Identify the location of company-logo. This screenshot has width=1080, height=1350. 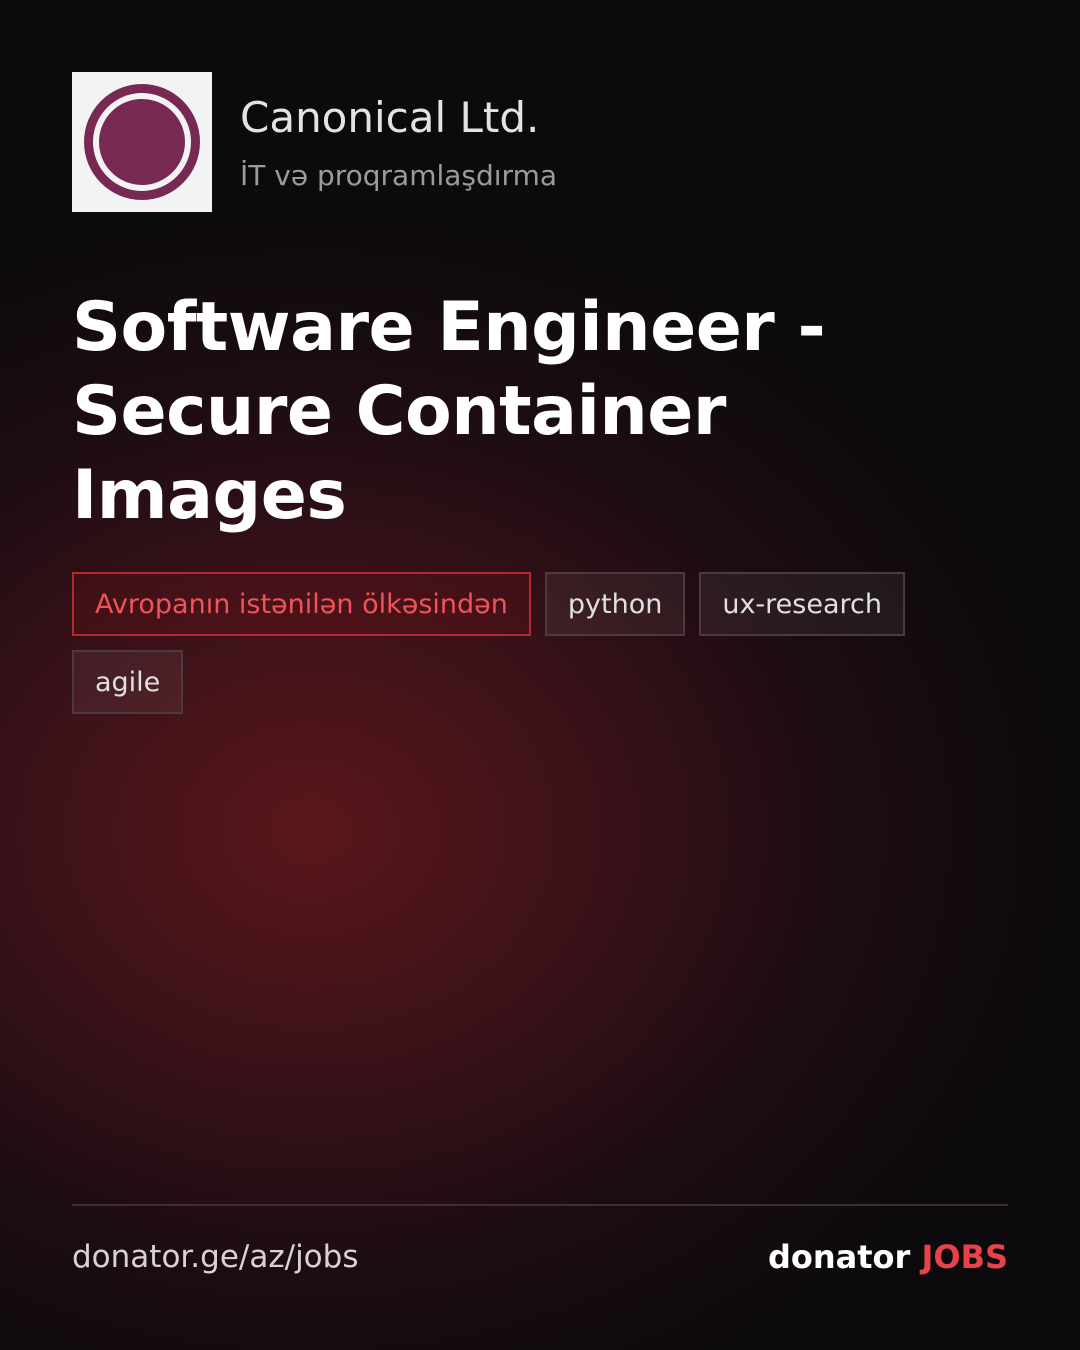
(142, 142).